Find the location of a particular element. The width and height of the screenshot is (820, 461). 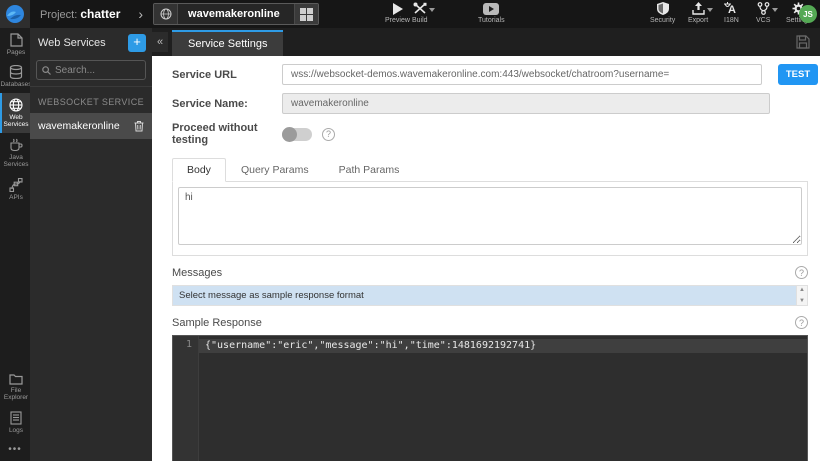

branch-icon is located at coordinates (767, 8).